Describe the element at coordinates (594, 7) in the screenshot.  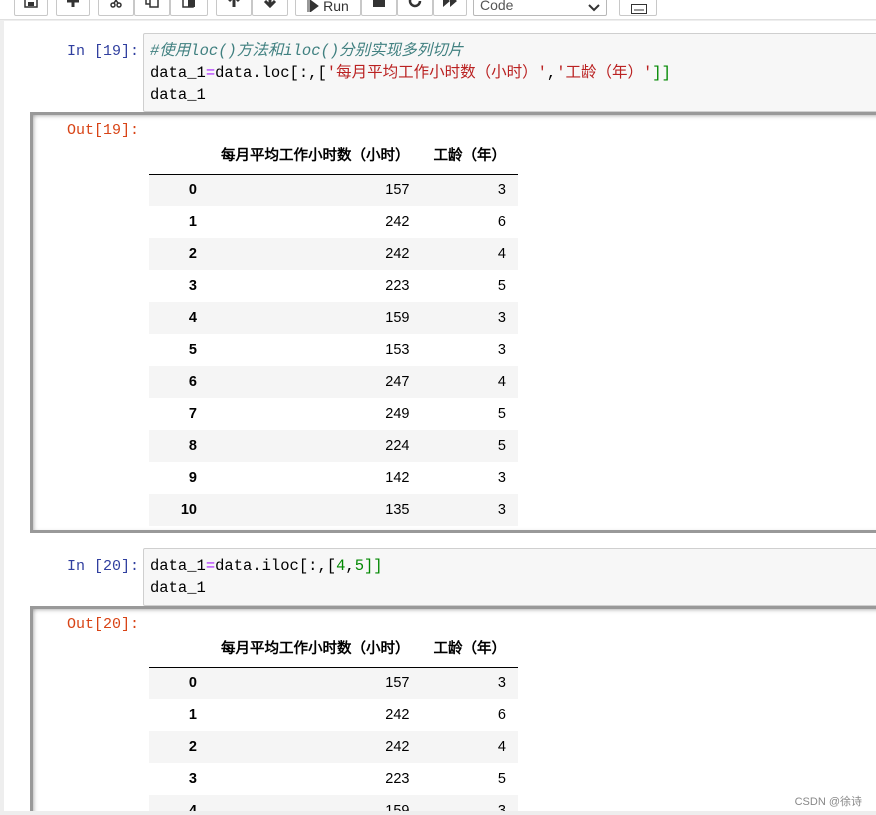
I see `chevron-down-icon` at that location.